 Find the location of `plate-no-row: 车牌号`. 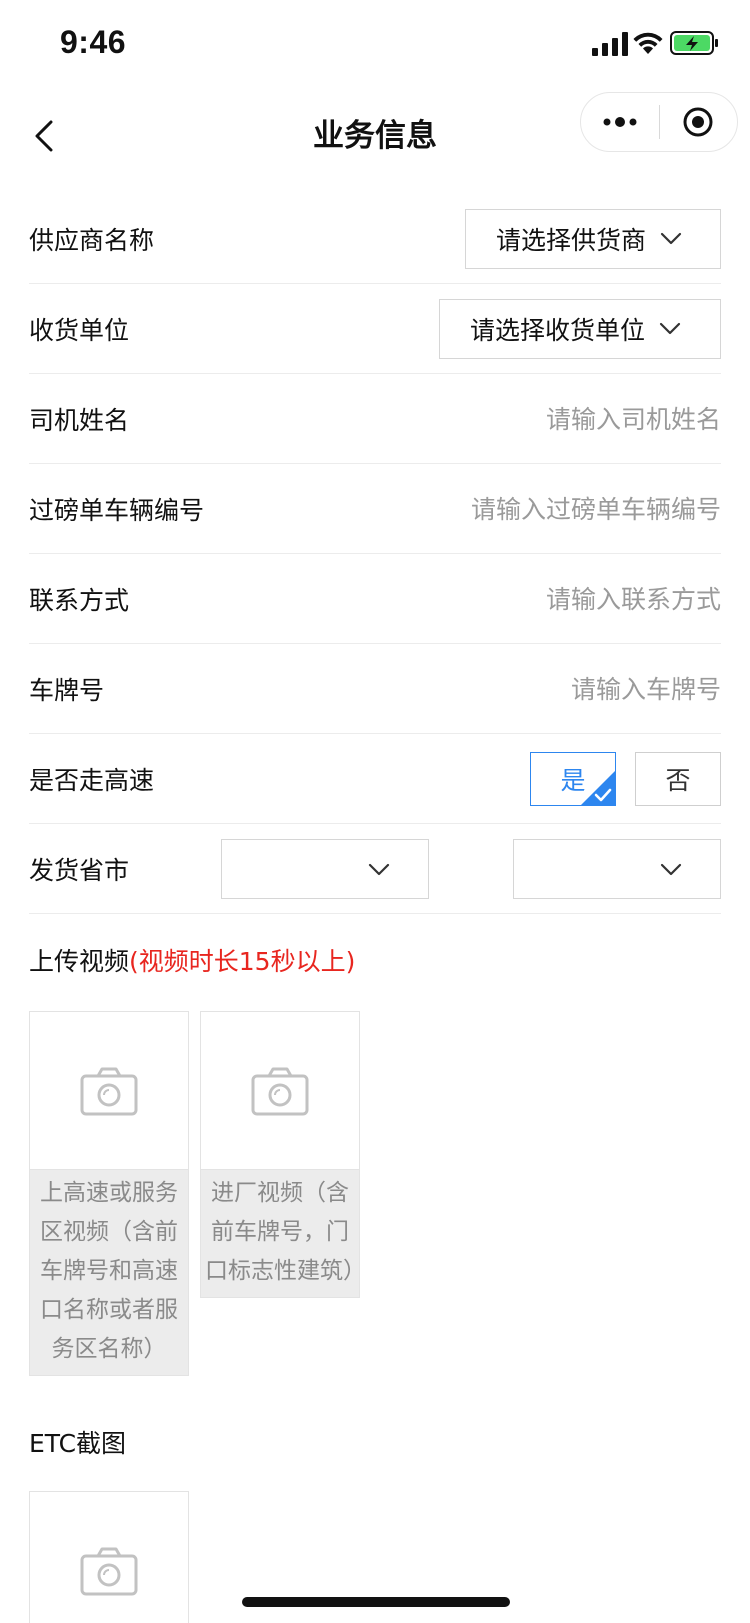

plate-no-row: 车牌号 is located at coordinates (375, 689).